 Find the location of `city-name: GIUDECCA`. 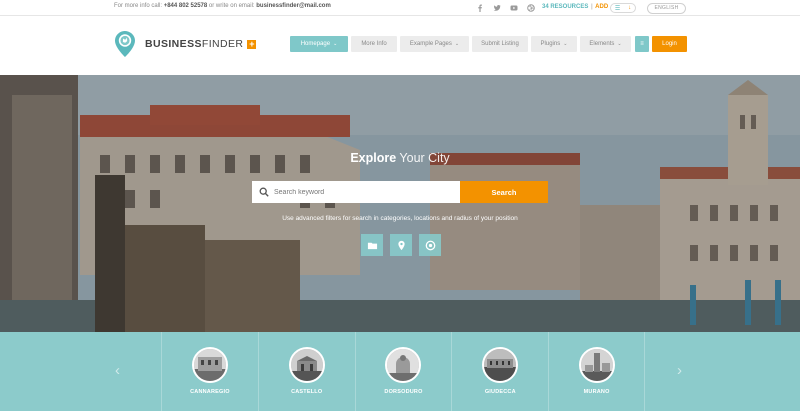

city-name: GIUDECCA is located at coordinates (500, 392).